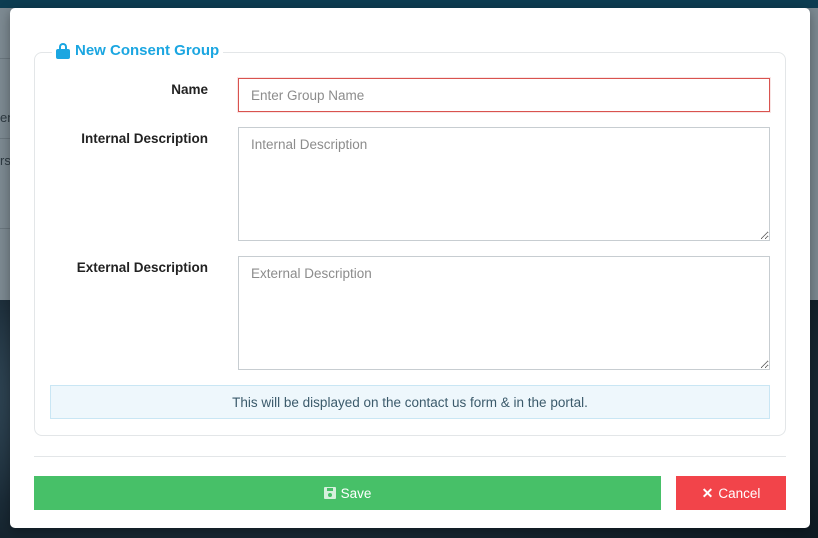 This screenshot has height=538, width=818. I want to click on lock-icon, so click(63, 50).